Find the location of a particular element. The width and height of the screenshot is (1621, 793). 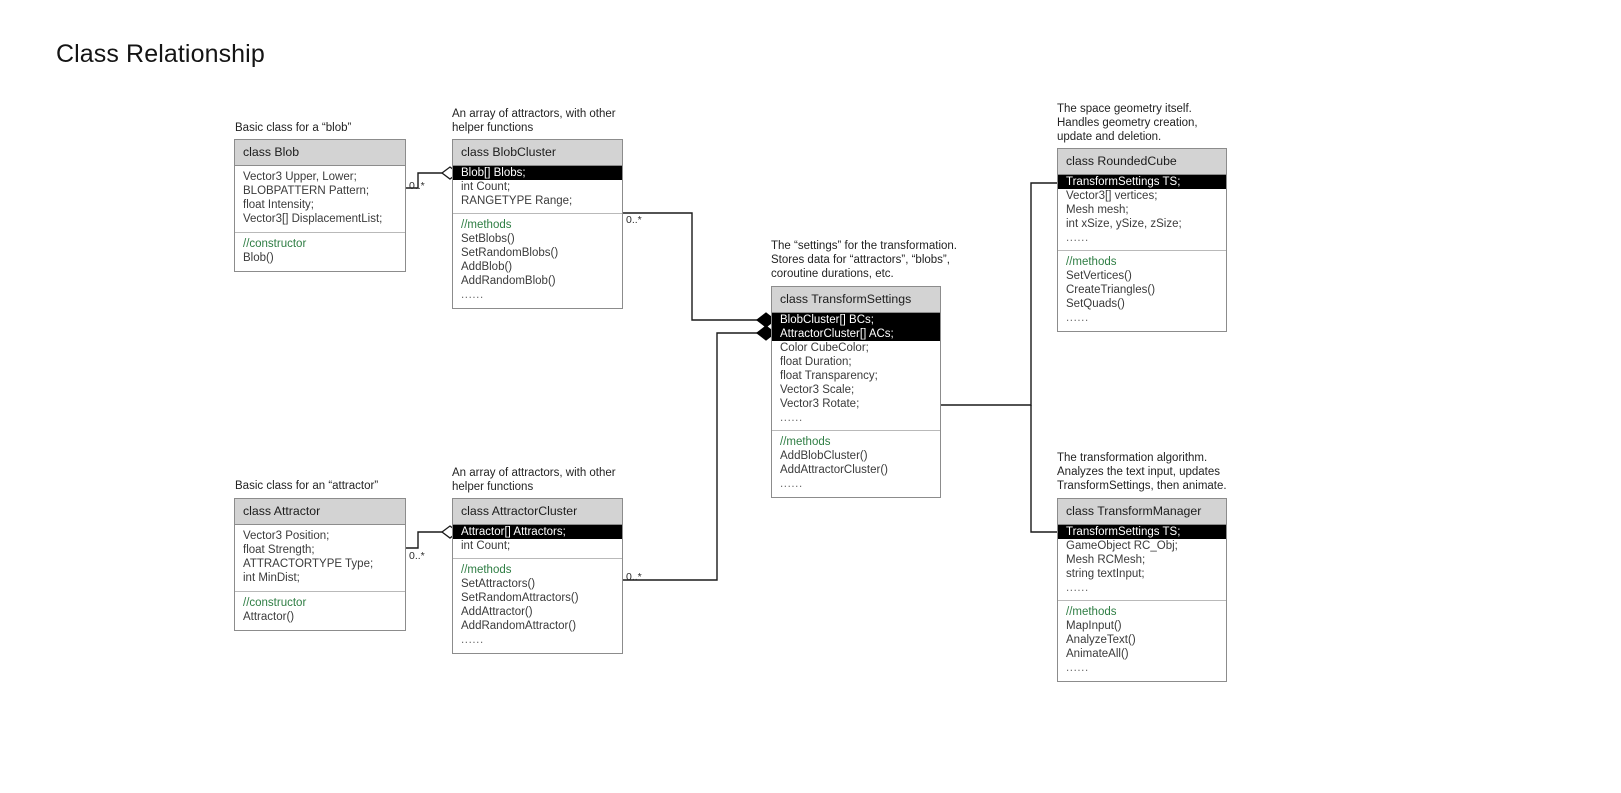

attribute-row: GameObject RC_Obj; is located at coordinates (1122, 546).